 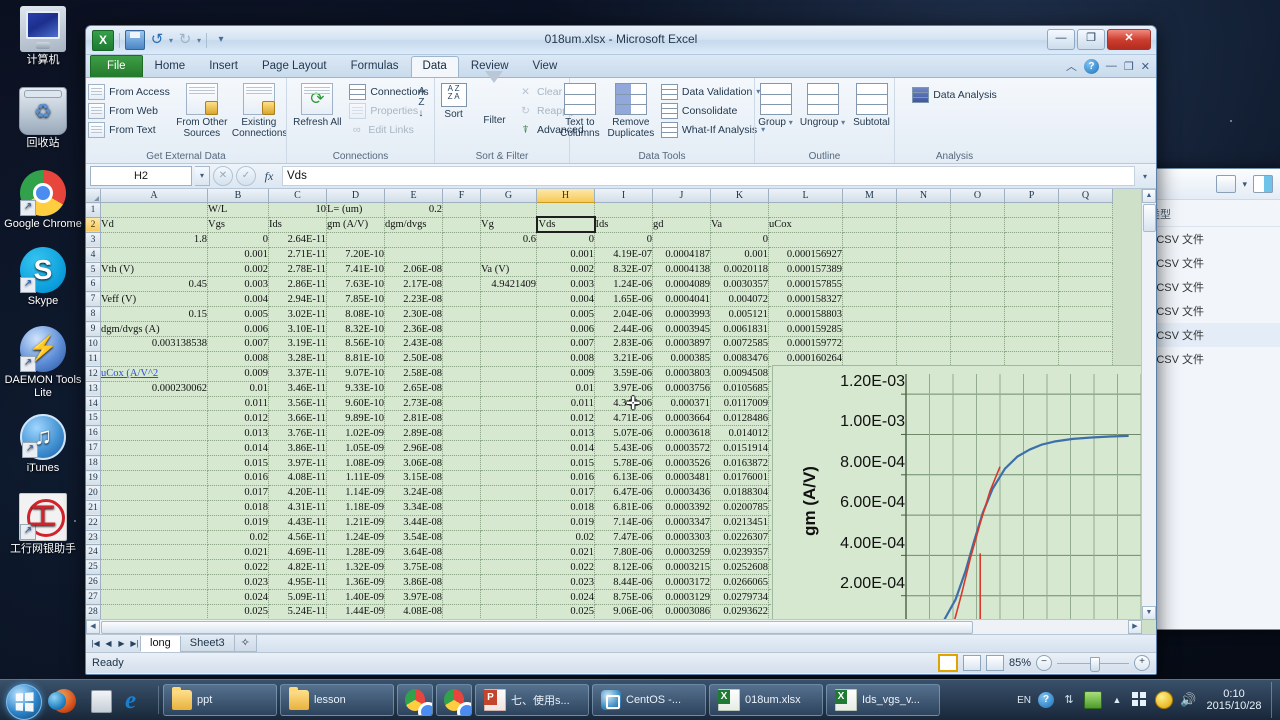 What do you see at coordinates (375, 66) in the screenshot?
I see `tab-formulas: Formulas` at bounding box center [375, 66].